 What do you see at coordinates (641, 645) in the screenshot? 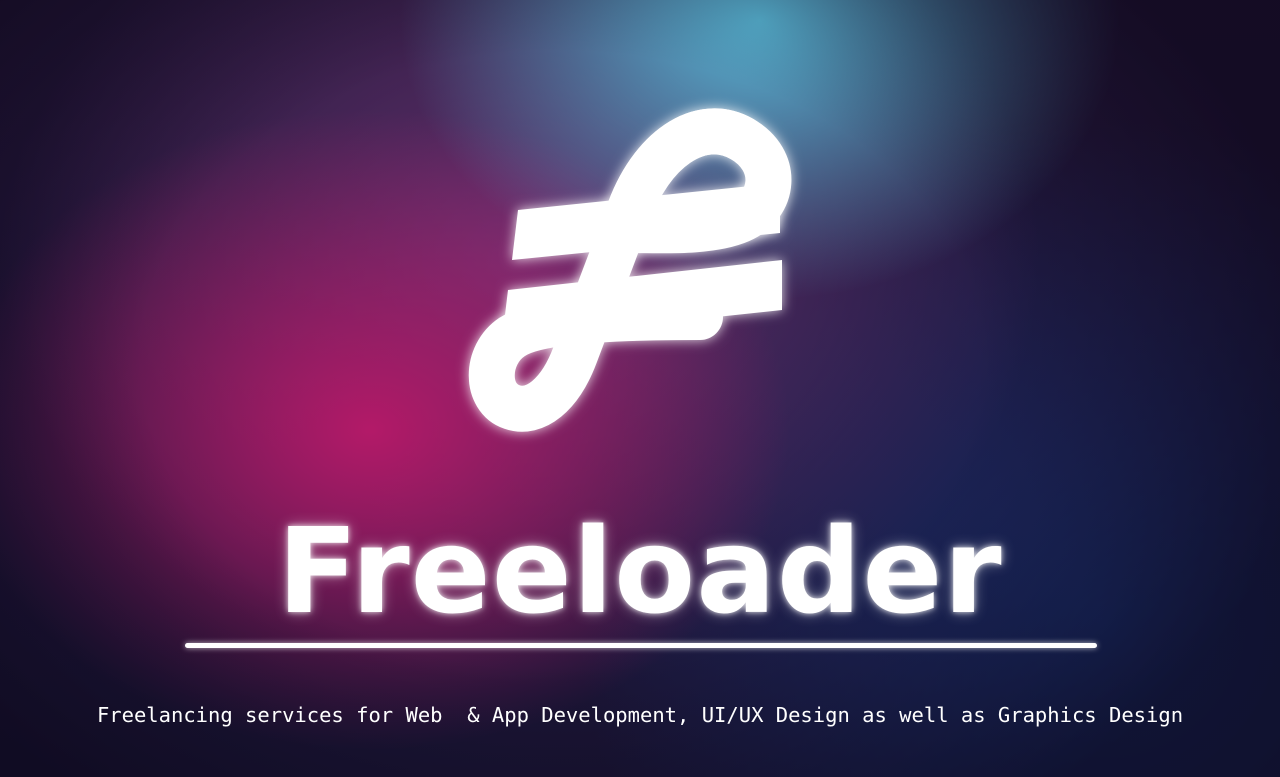
I see `title-divider` at bounding box center [641, 645].